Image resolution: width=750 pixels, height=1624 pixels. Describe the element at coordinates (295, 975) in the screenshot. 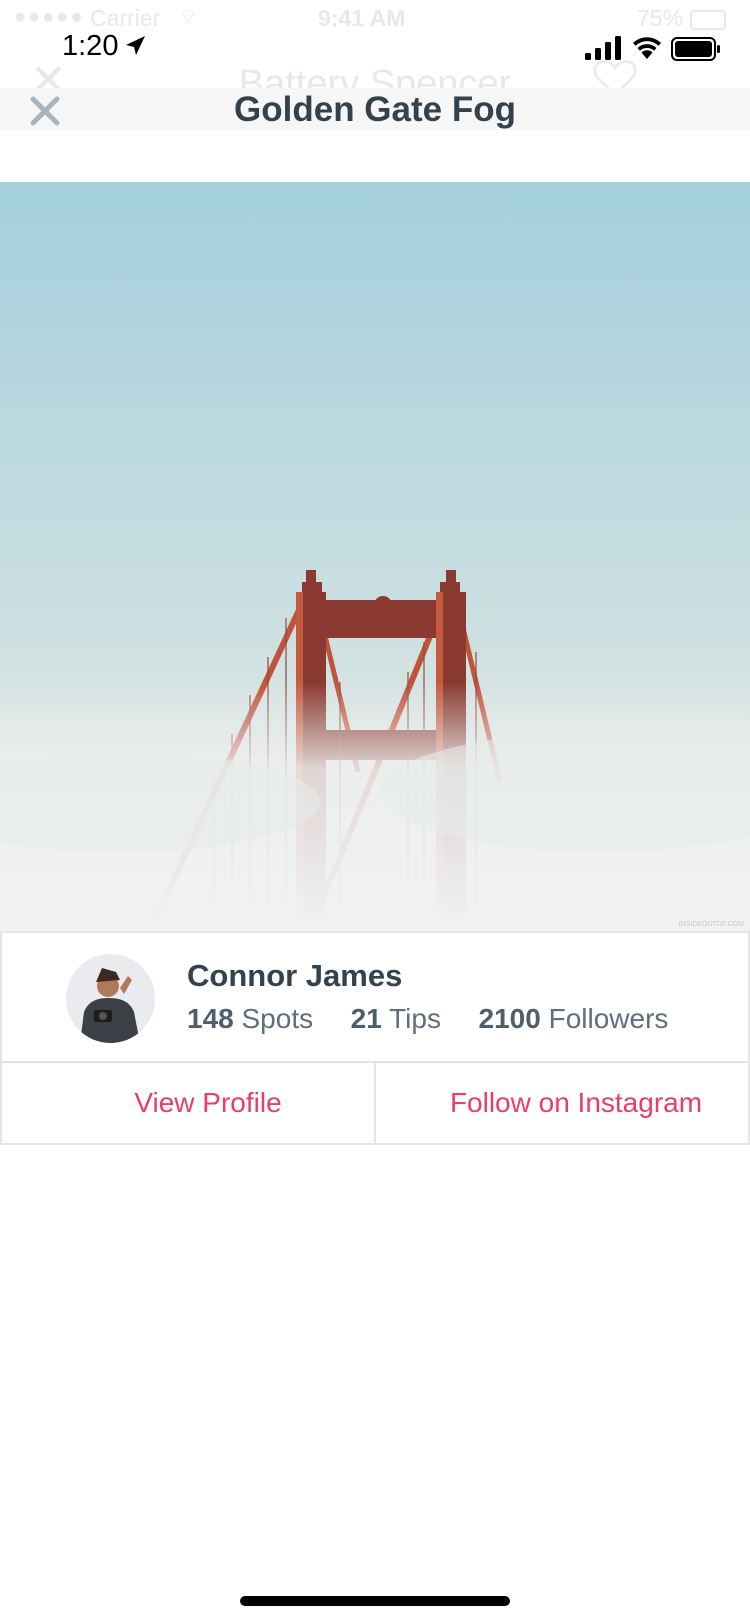

I see `user-name: Connor James` at that location.